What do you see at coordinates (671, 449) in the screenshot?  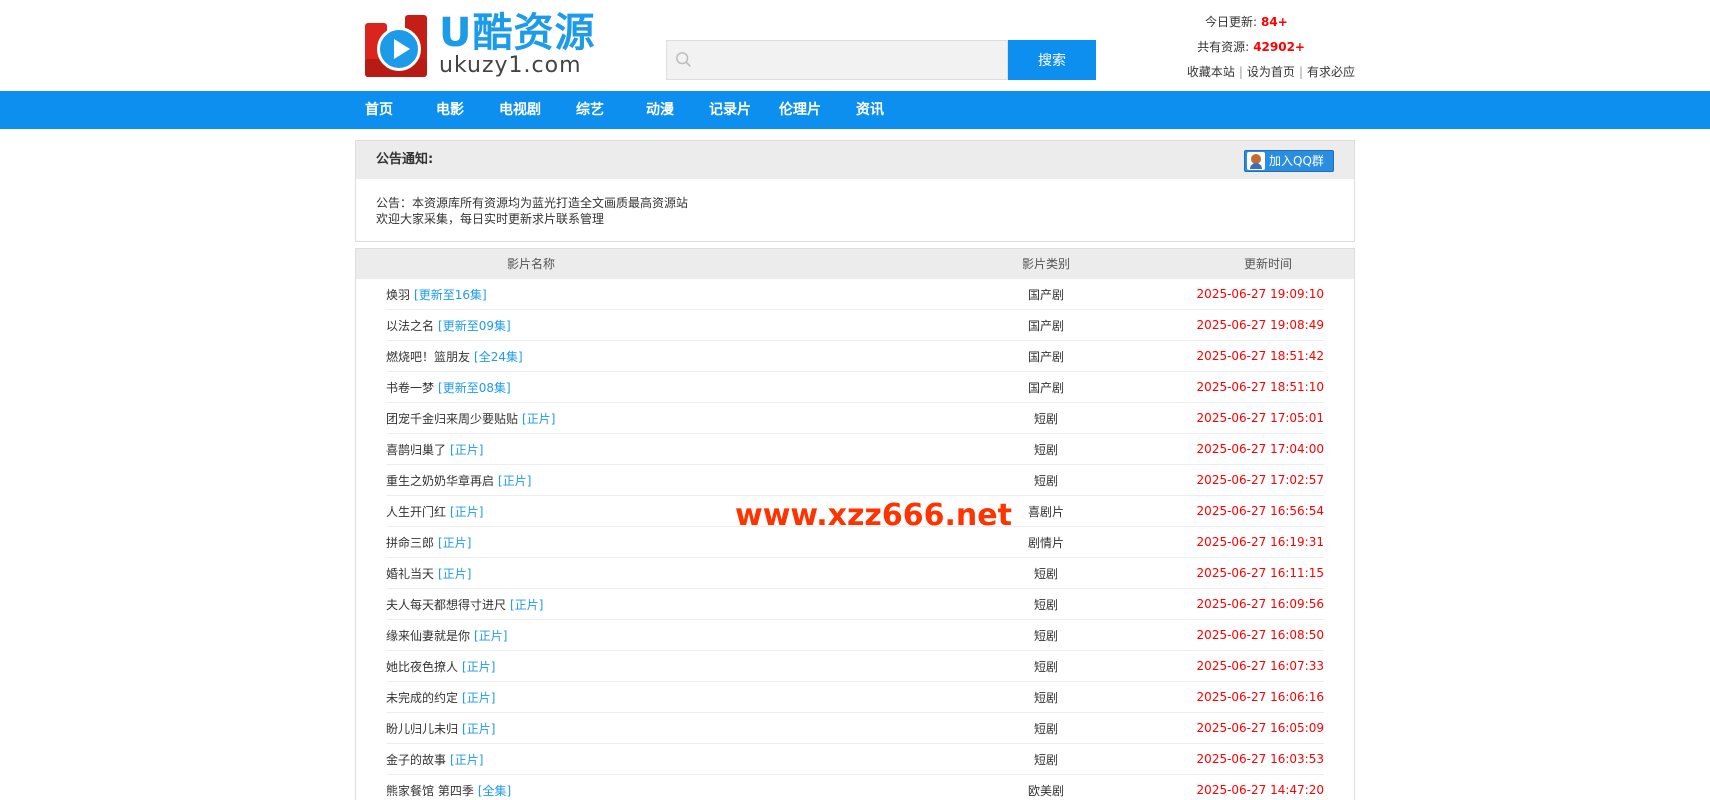 I see `movie-title: 喜鹊归巢了 [正片]` at bounding box center [671, 449].